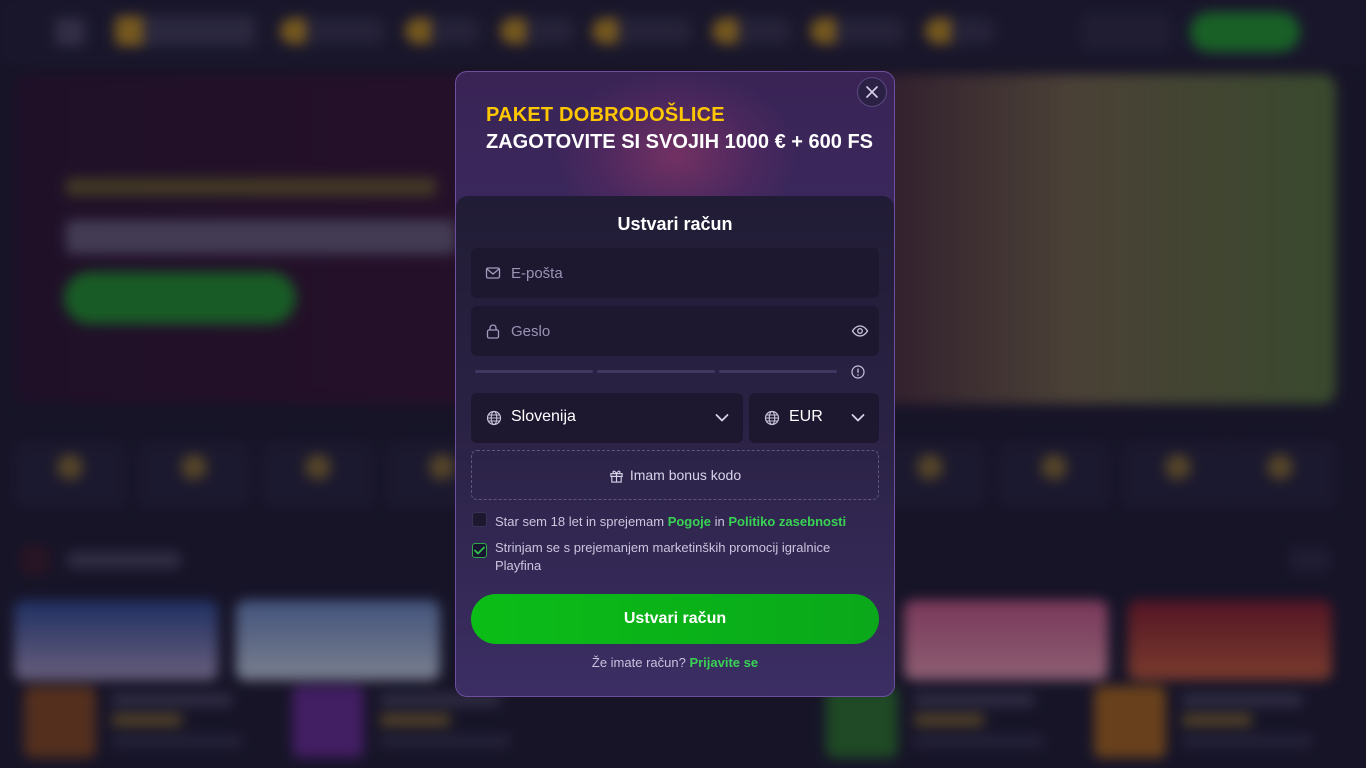 Image resolution: width=1366 pixels, height=768 pixels. I want to click on password-input, so click(661, 331).